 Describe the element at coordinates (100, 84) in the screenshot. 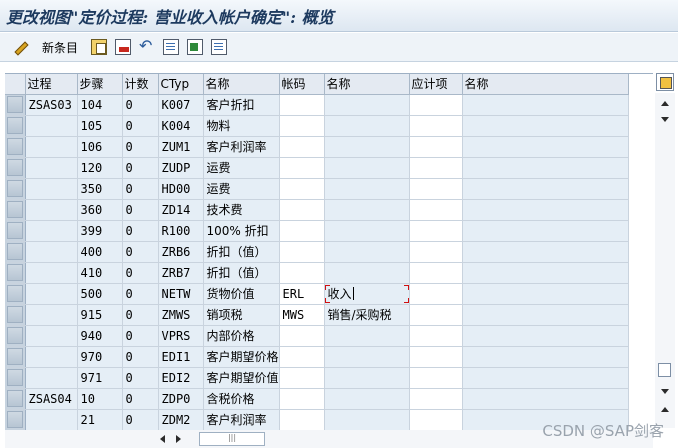

I see `col-header-step: 步骤` at that location.